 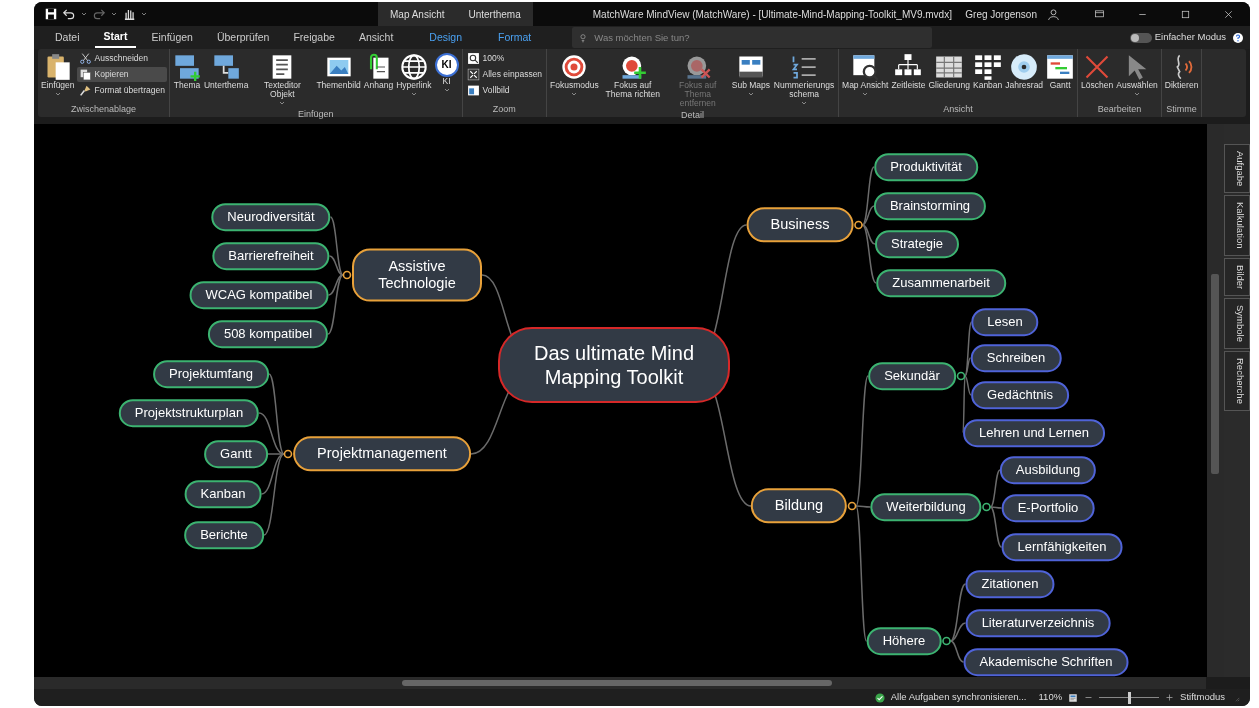 I want to click on toggle-switch, so click(x=1140, y=37).